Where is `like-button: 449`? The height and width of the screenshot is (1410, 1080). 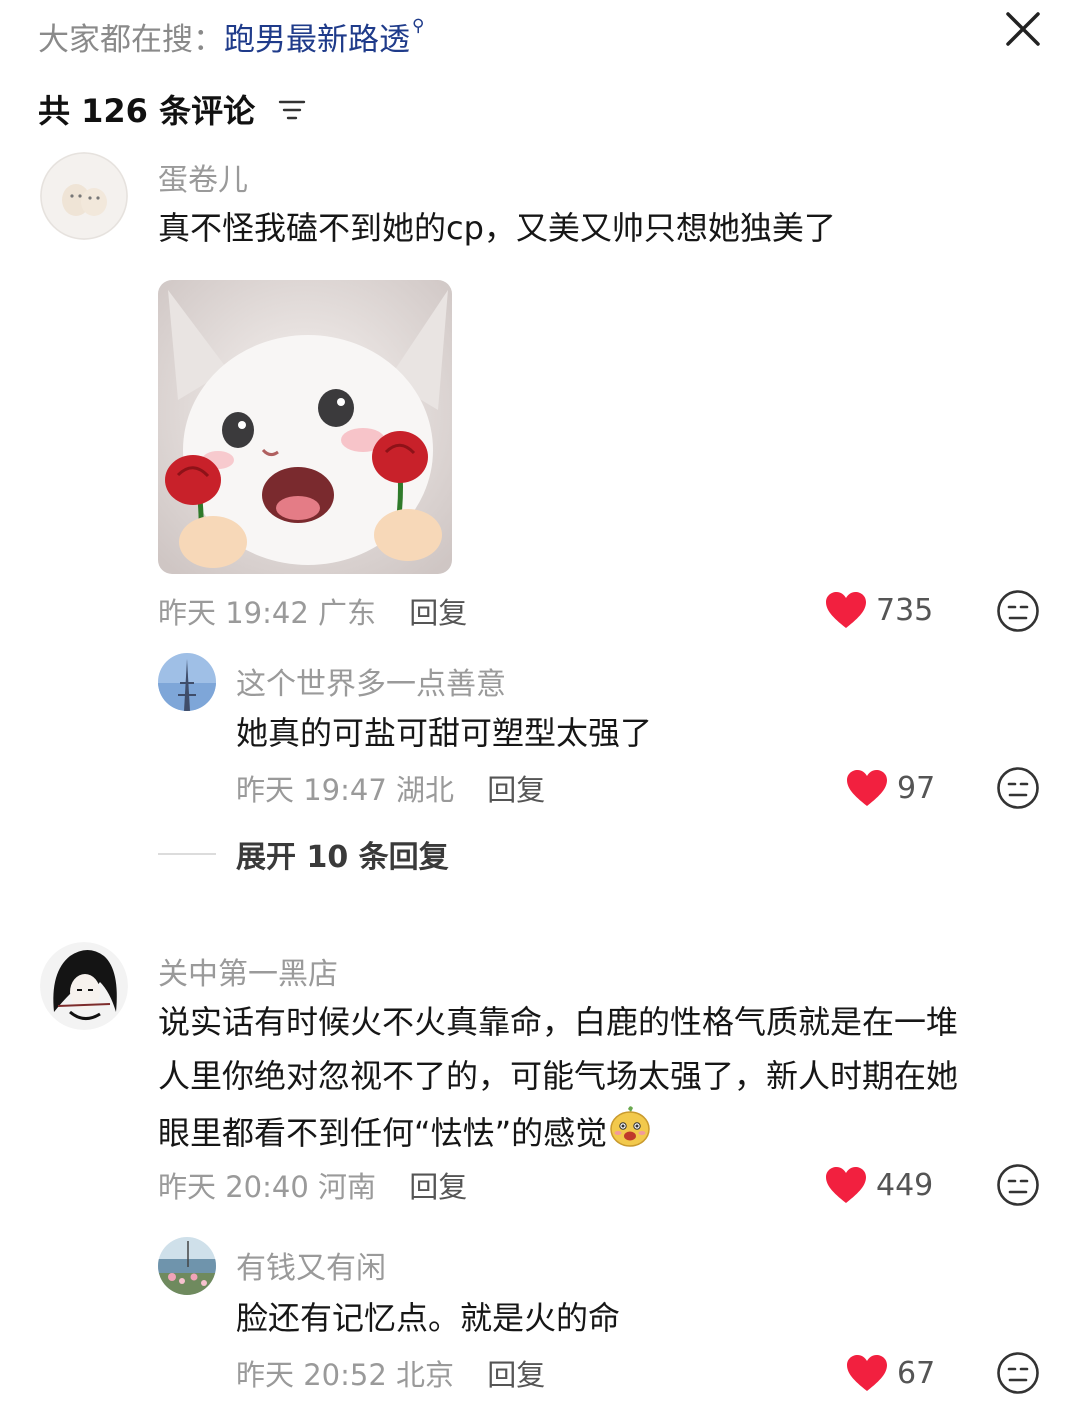 like-button: 449 is located at coordinates (878, 1185).